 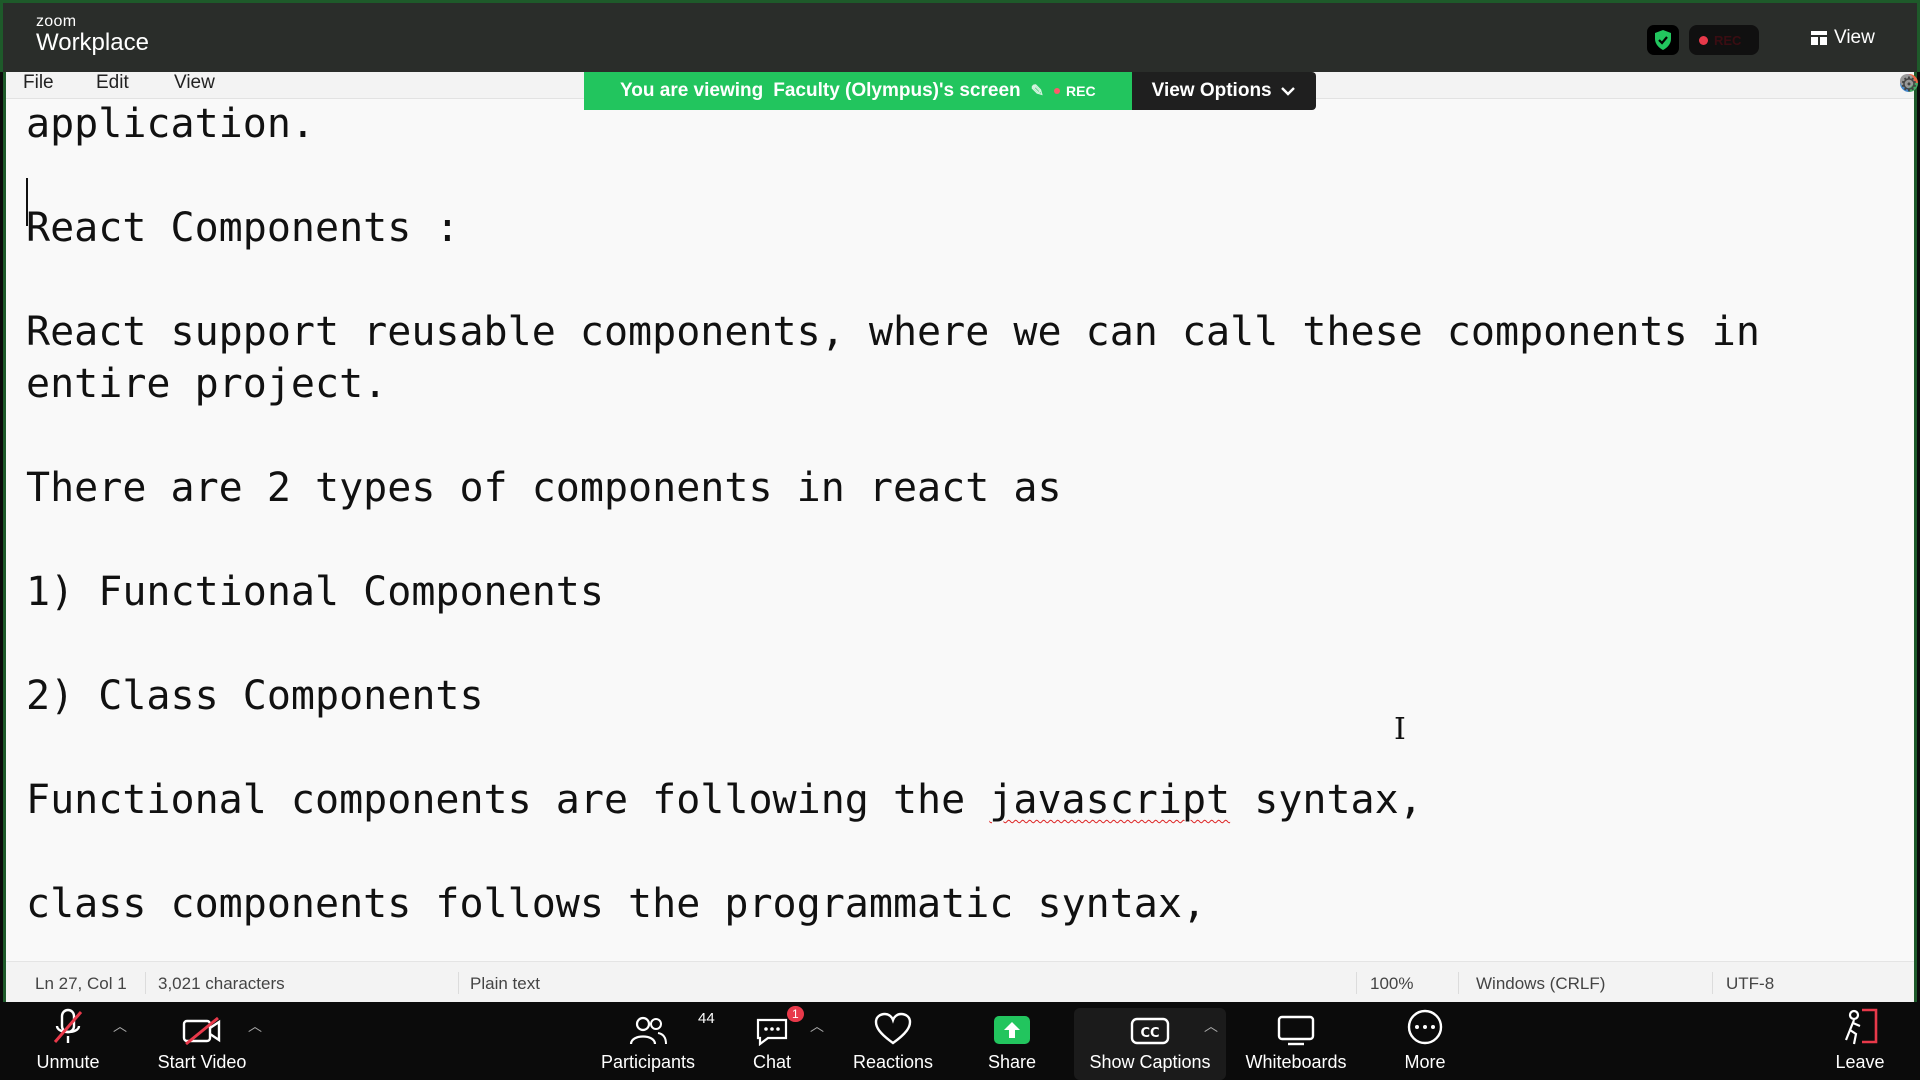 I want to click on unmute-button: Unmute, so click(x=68, y=1041).